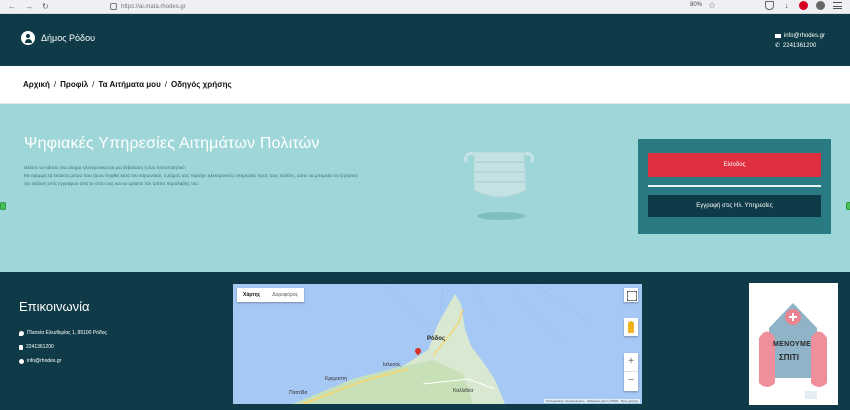 The height and width of the screenshot is (410, 850). I want to click on header-contact: info@rhodes.gr ✆ 2241361200, so click(799, 41).